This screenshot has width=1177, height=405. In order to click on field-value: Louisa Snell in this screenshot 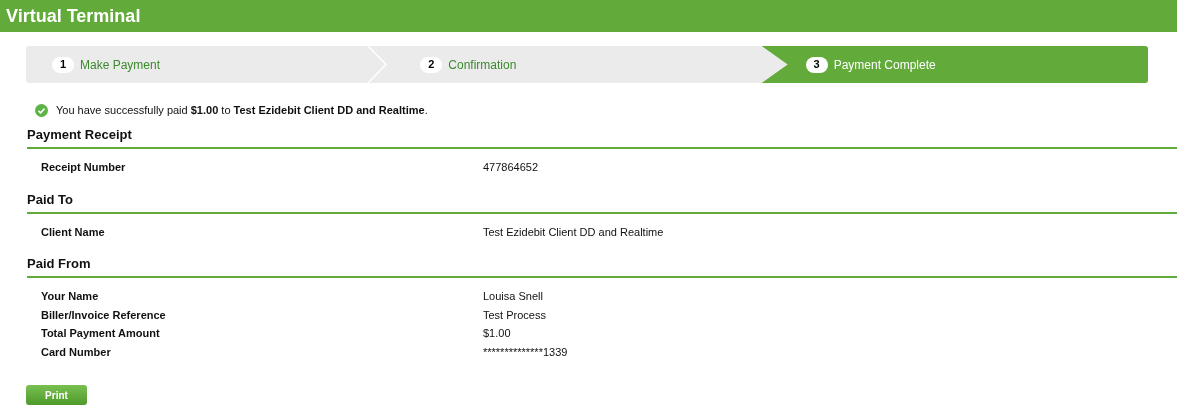, I will do `click(513, 296)`.